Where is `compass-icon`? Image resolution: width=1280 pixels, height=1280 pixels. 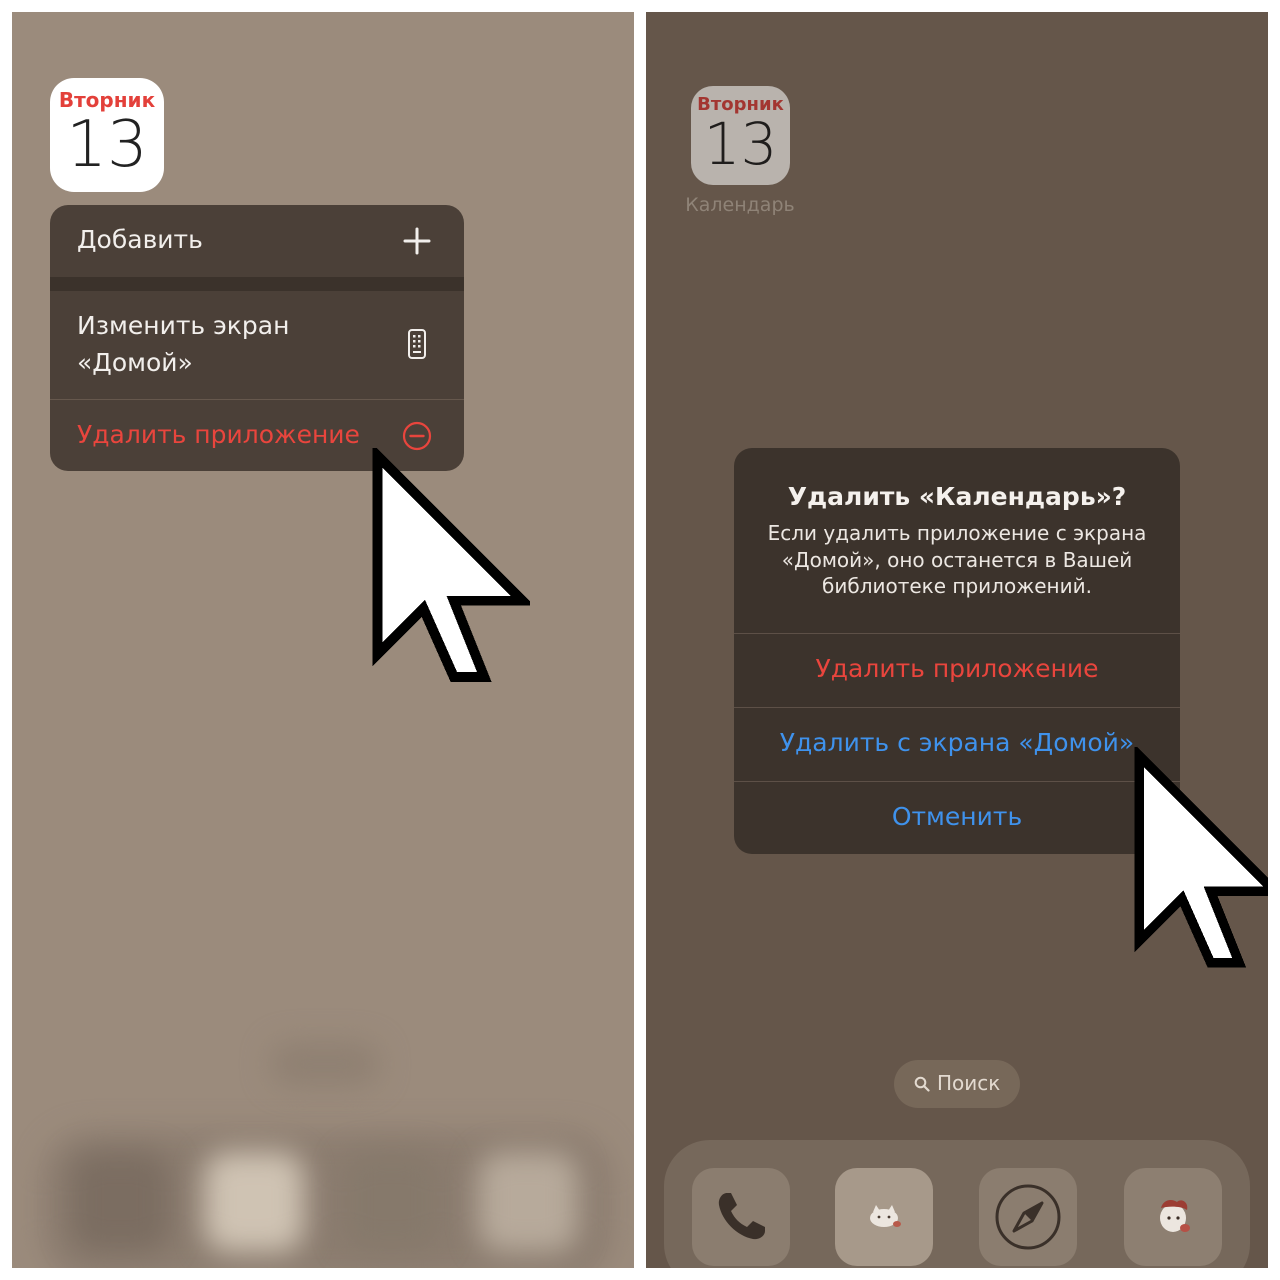
compass-icon is located at coordinates (1028, 1217).